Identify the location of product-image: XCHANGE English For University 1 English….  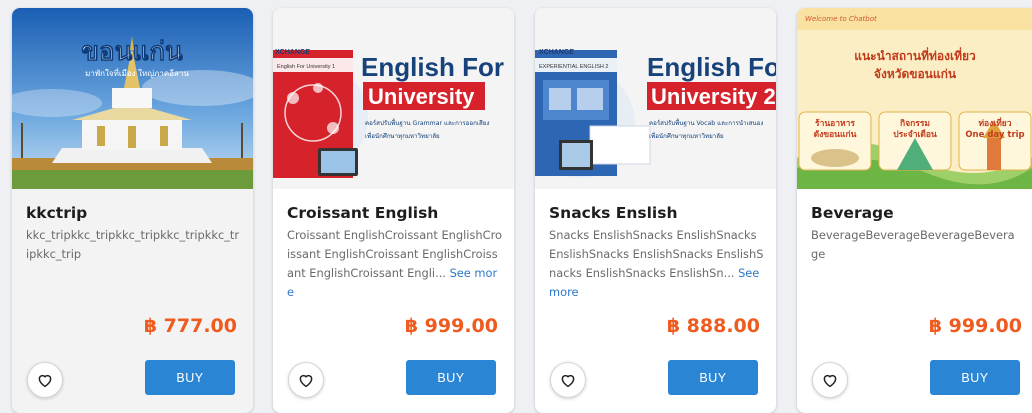
(393, 98).